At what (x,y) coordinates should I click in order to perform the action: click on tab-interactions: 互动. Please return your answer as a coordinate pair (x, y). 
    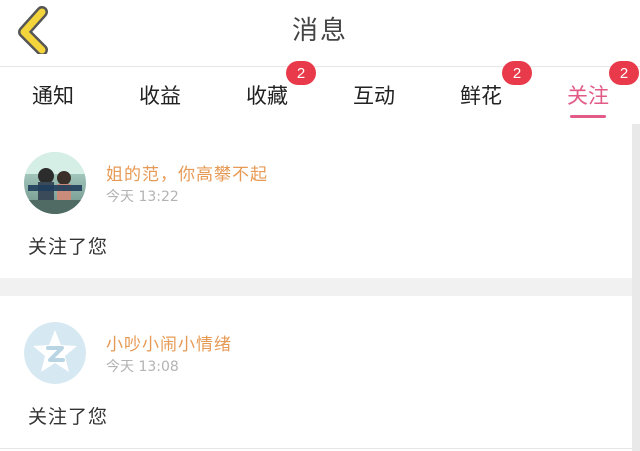
    Looking at the image, I should click on (374, 95).